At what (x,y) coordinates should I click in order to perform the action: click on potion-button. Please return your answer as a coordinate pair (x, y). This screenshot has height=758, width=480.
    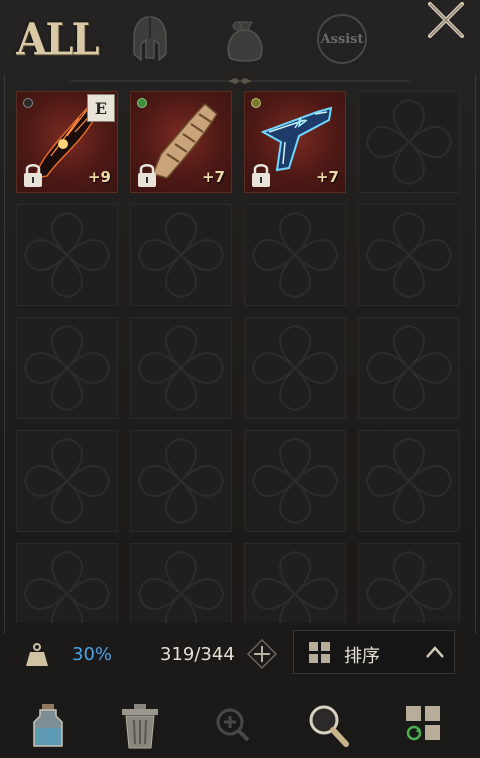
    Looking at the image, I should click on (52, 726).